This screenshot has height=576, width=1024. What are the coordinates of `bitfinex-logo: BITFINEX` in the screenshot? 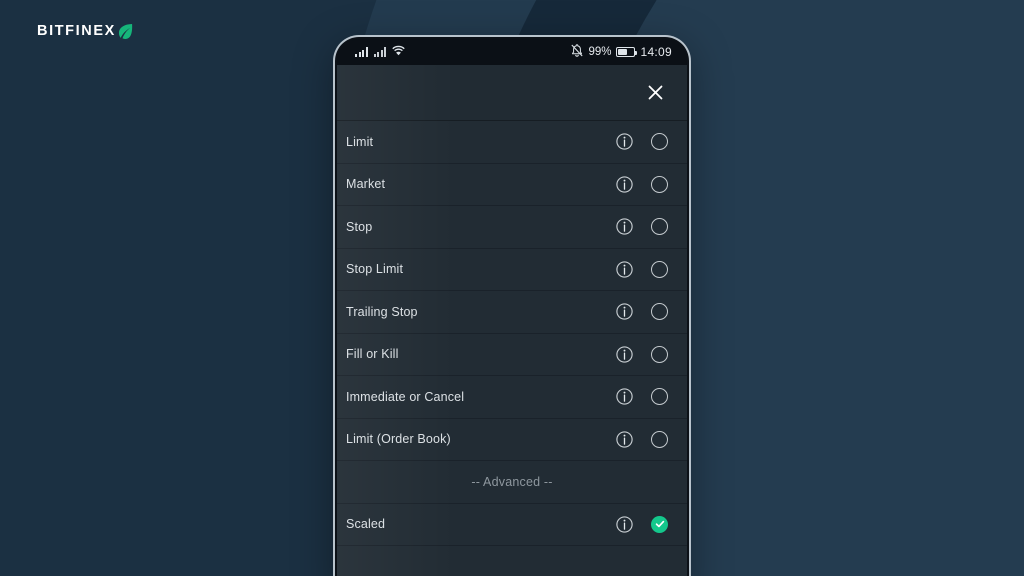 It's located at (85, 31).